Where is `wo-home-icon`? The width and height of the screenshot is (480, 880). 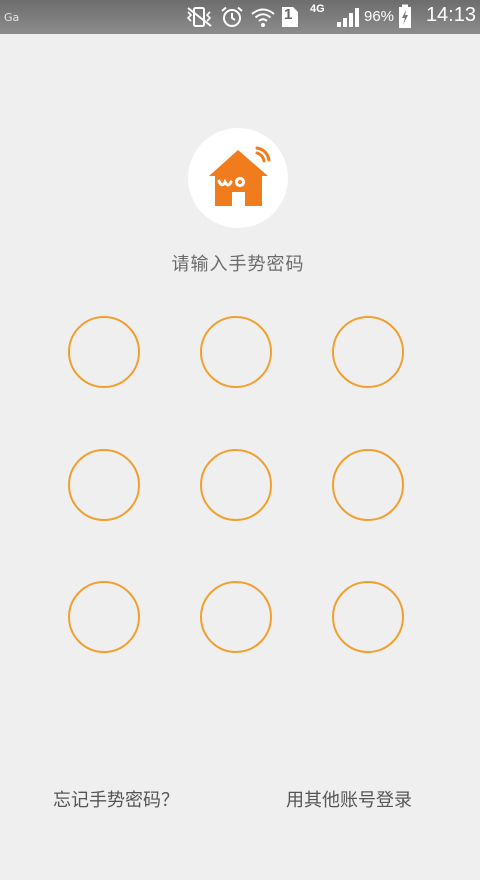 wo-home-icon is located at coordinates (240, 176).